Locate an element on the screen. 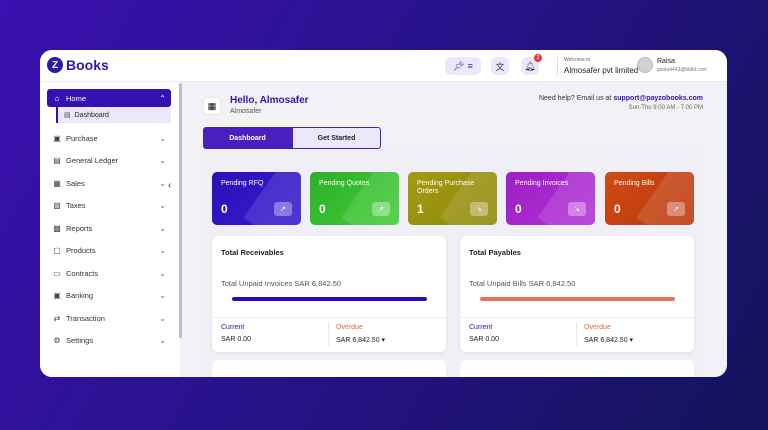  notifications-button: 🔔︎ 2 is located at coordinates (531, 64).